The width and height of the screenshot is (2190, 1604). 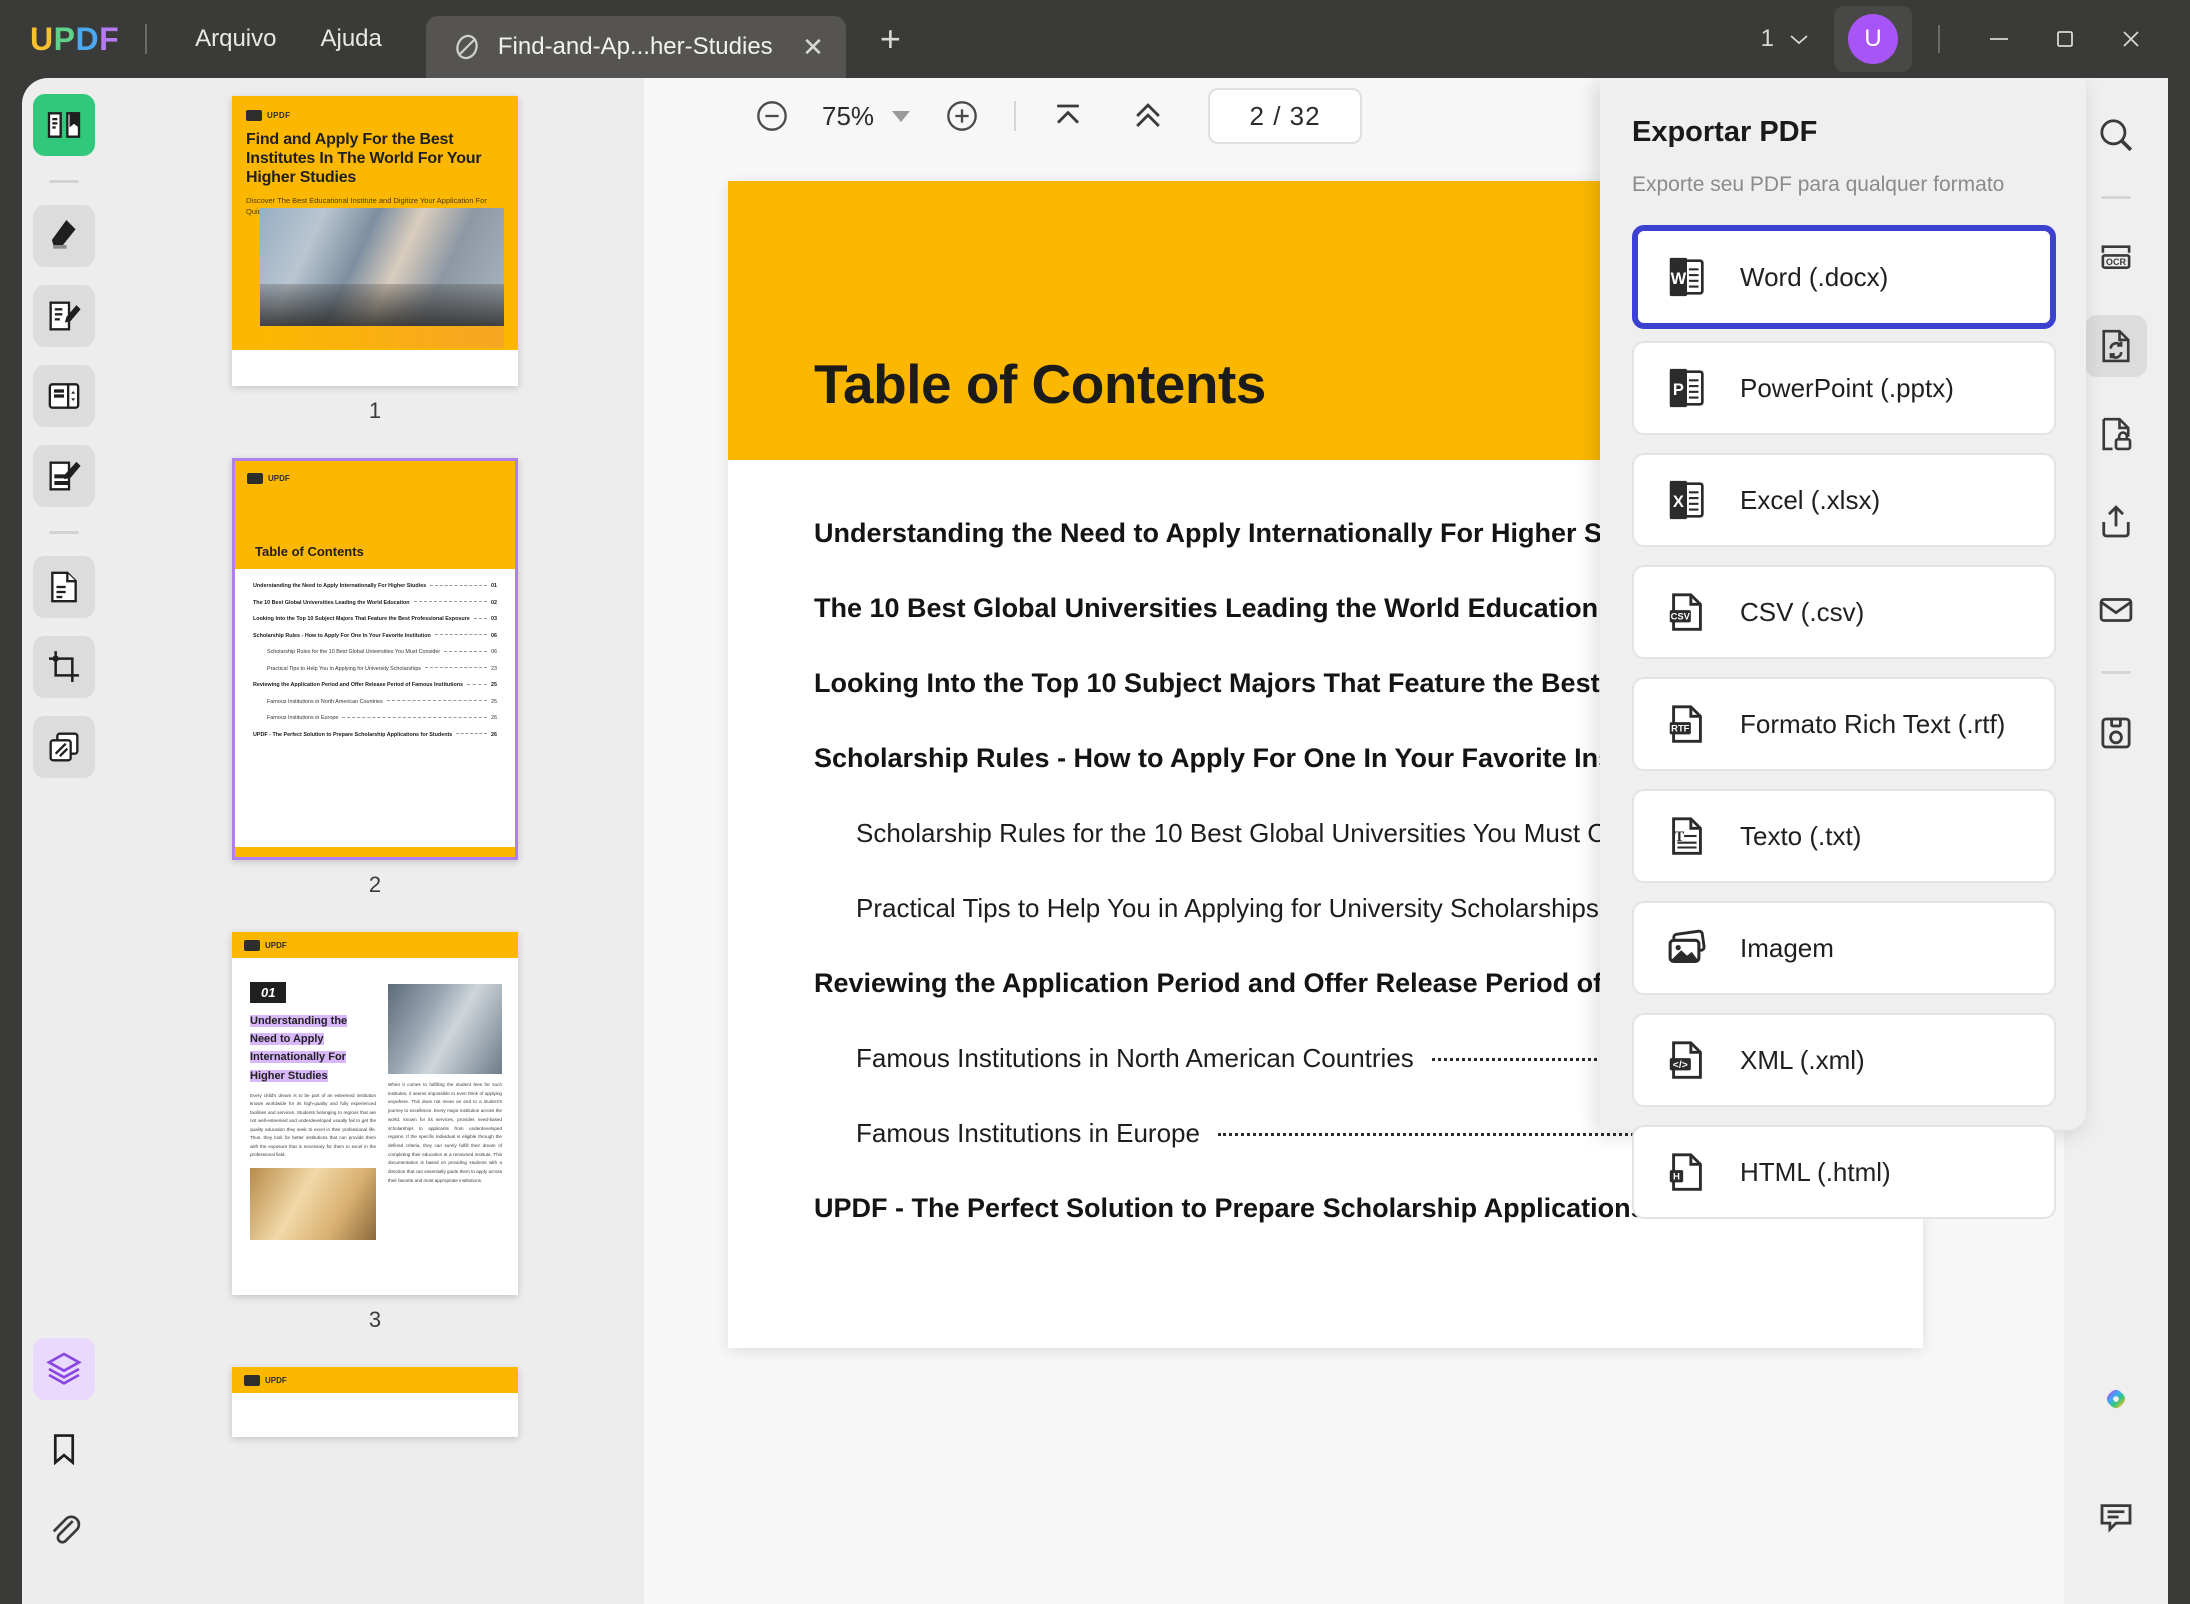 I want to click on search-button, so click(x=2116, y=135).